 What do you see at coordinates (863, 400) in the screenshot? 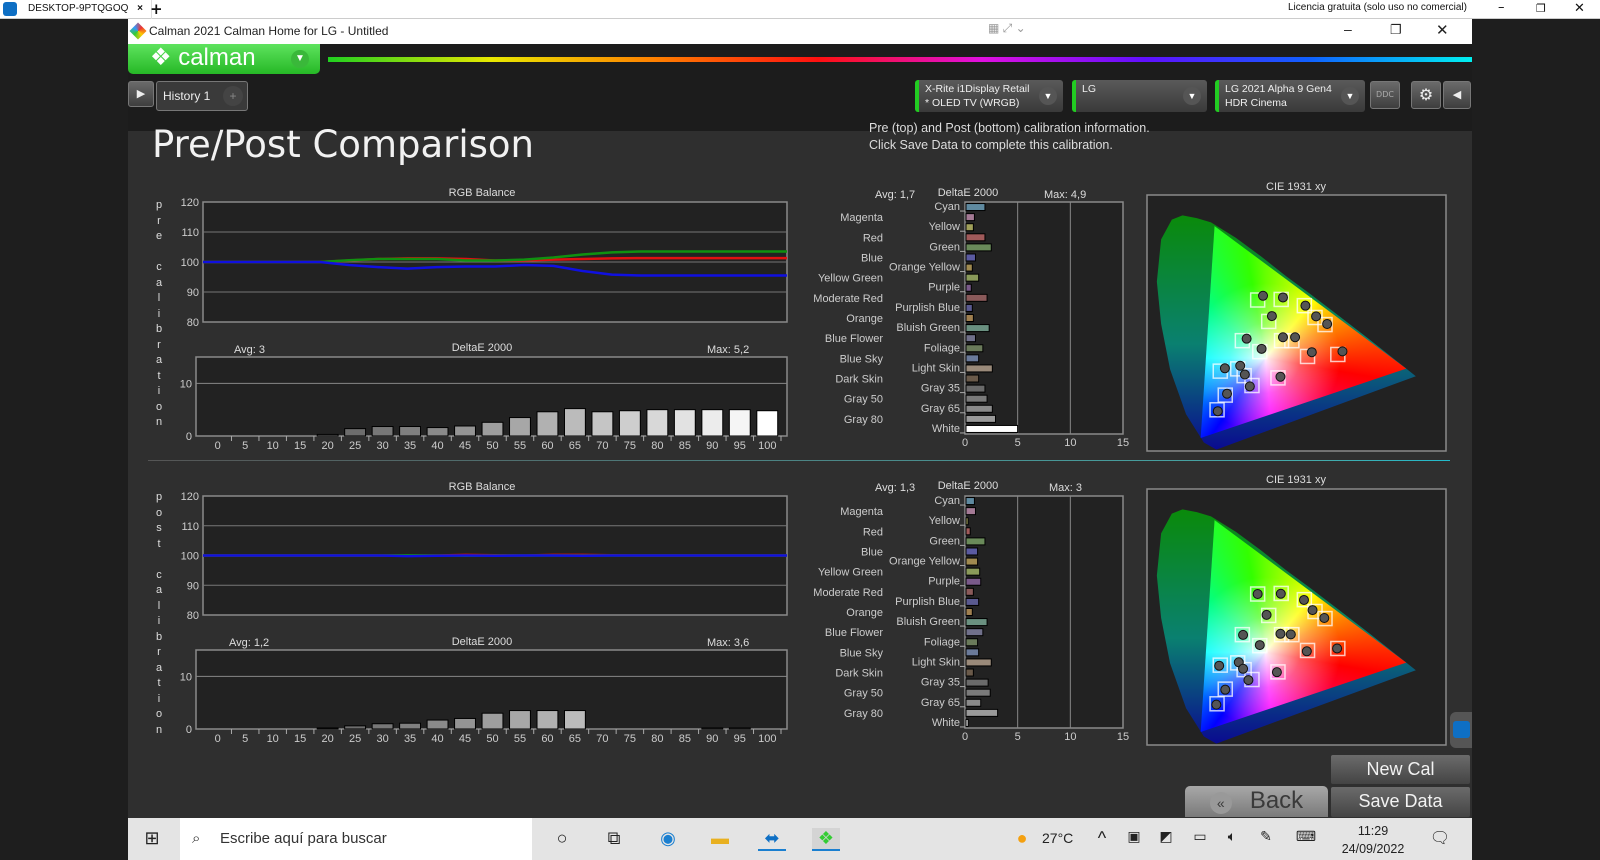
I see `patch-label: Gray 50` at bounding box center [863, 400].